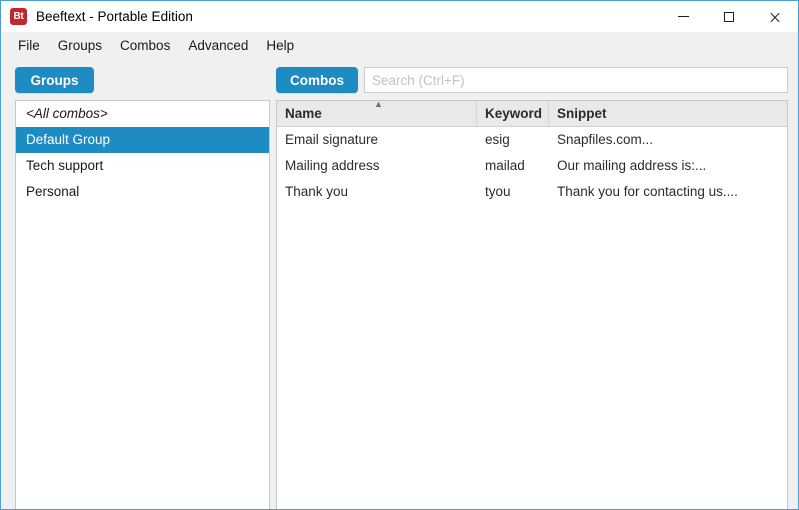 The image size is (799, 510). I want to click on window-title: Beeftext - Portable Edition, so click(114, 16).